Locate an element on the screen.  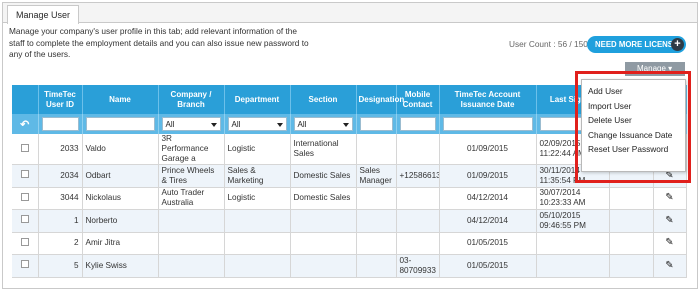
mobile-cell: 03-80709933 is located at coordinates (418, 266).